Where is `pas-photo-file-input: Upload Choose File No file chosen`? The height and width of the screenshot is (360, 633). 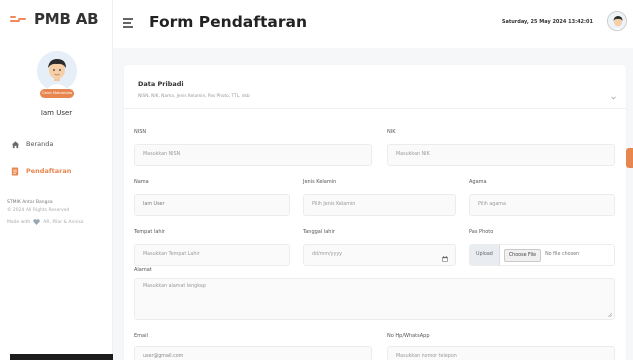
pas-photo-file-input: Upload Choose File No file chosen is located at coordinates (542, 255).